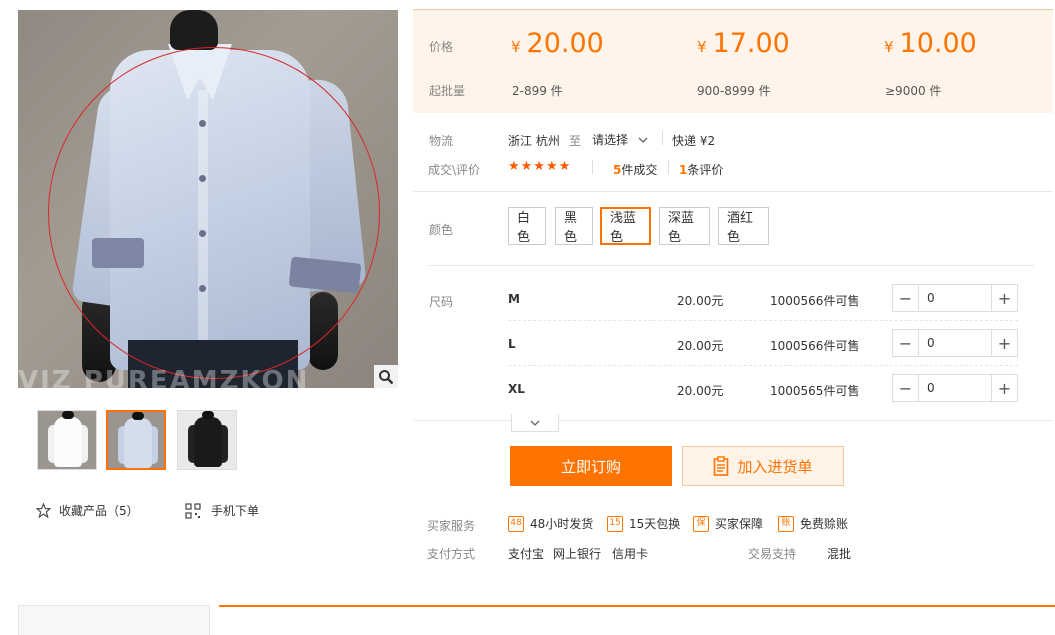 This screenshot has width=1055, height=635. I want to click on credit-icon: 账, so click(786, 523).